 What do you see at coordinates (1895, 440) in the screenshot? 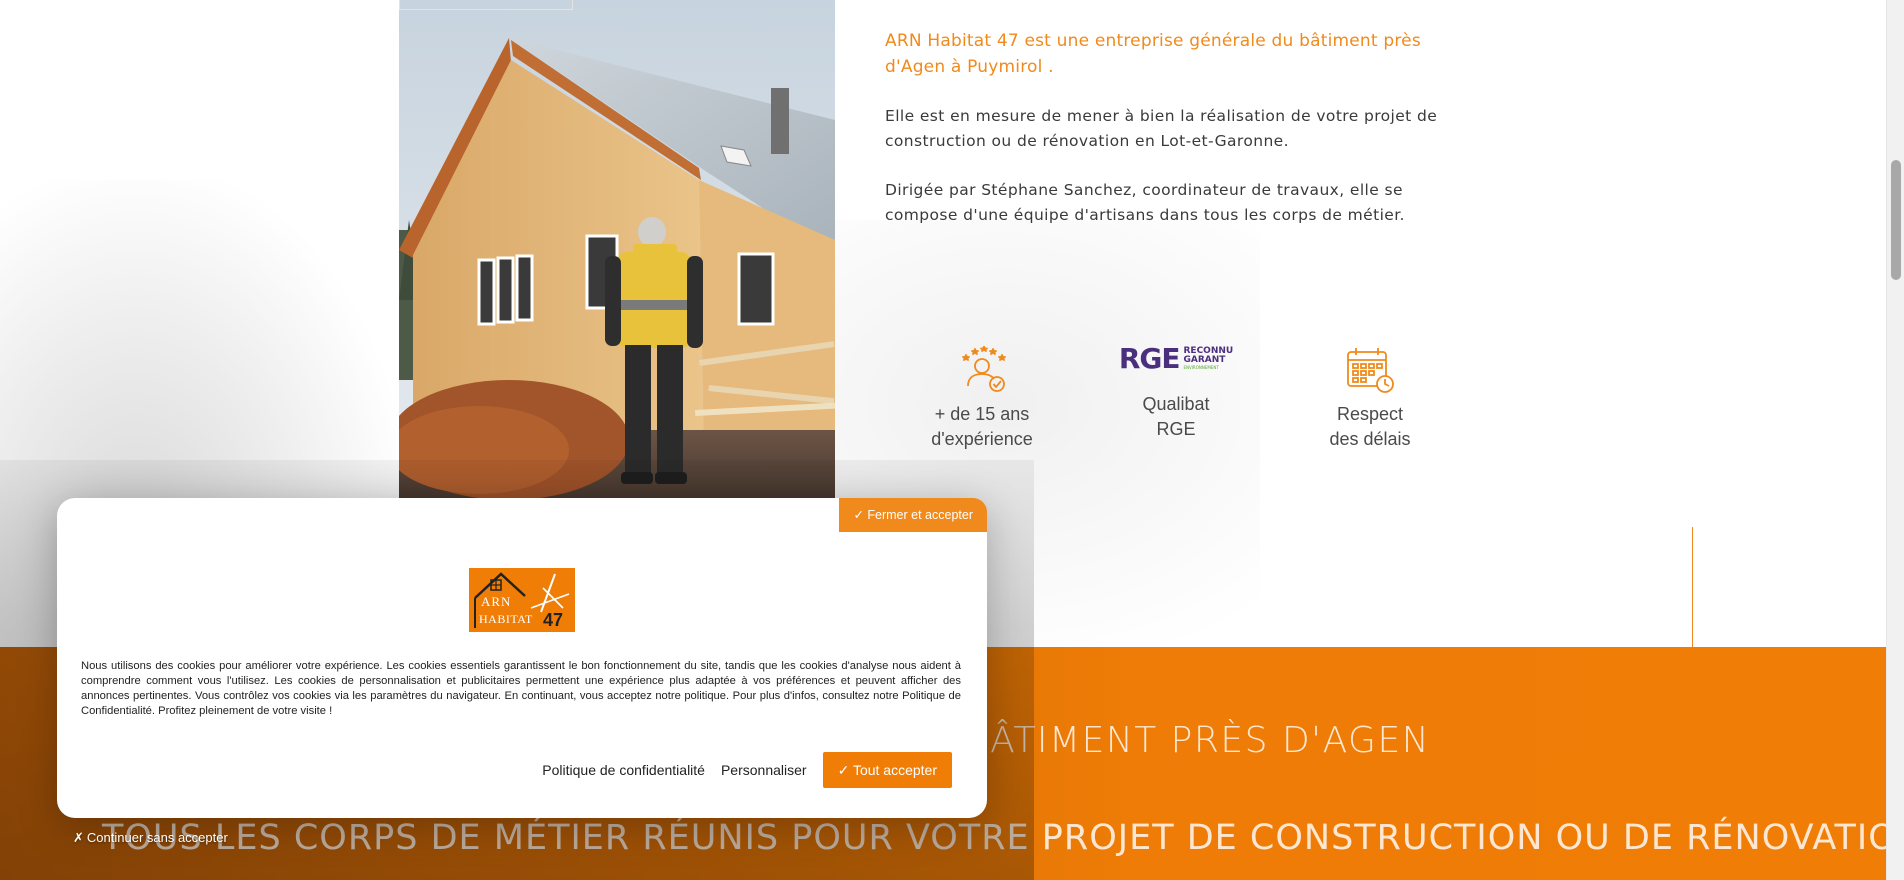
I see `scrollbar` at bounding box center [1895, 440].